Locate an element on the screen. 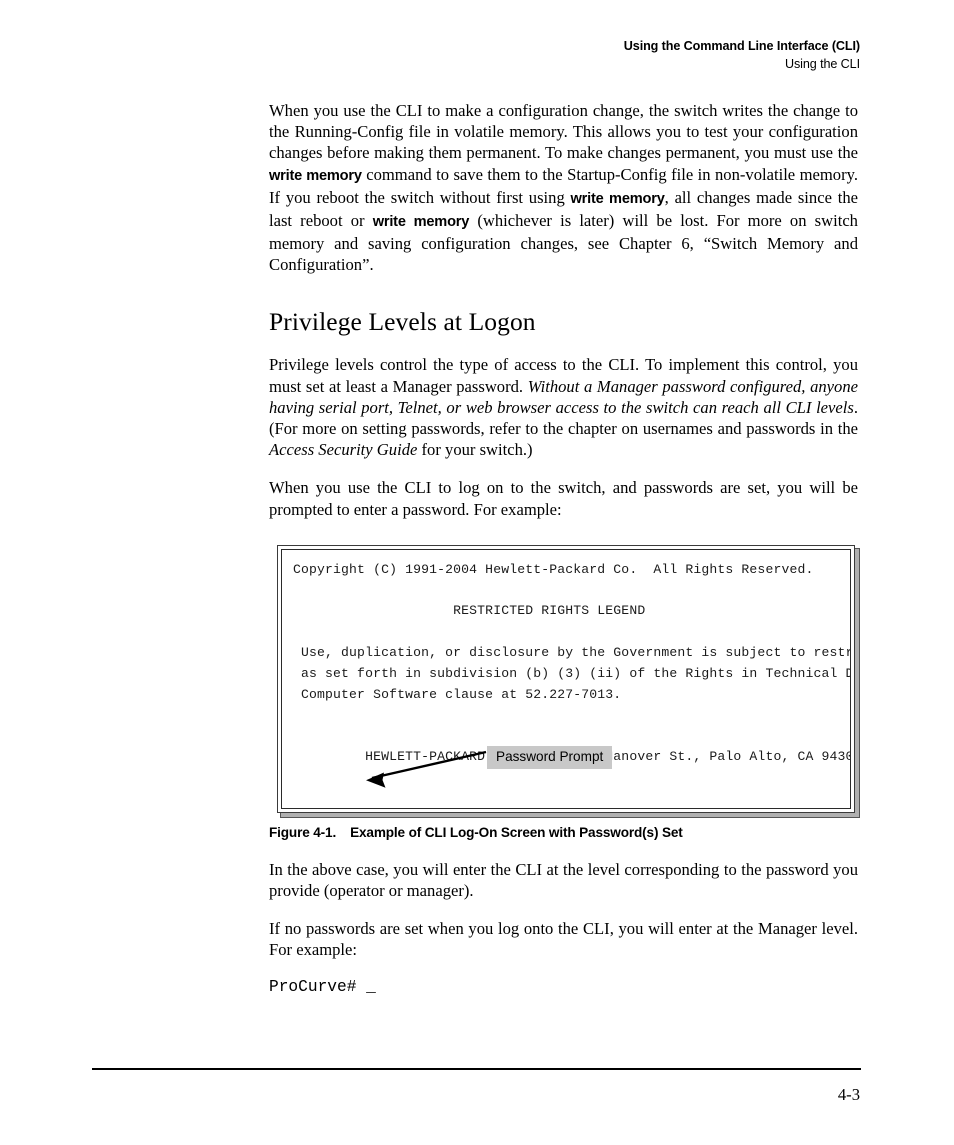 This screenshot has width=954, height=1145. p2-seg3: for your switch.) is located at coordinates (475, 450).